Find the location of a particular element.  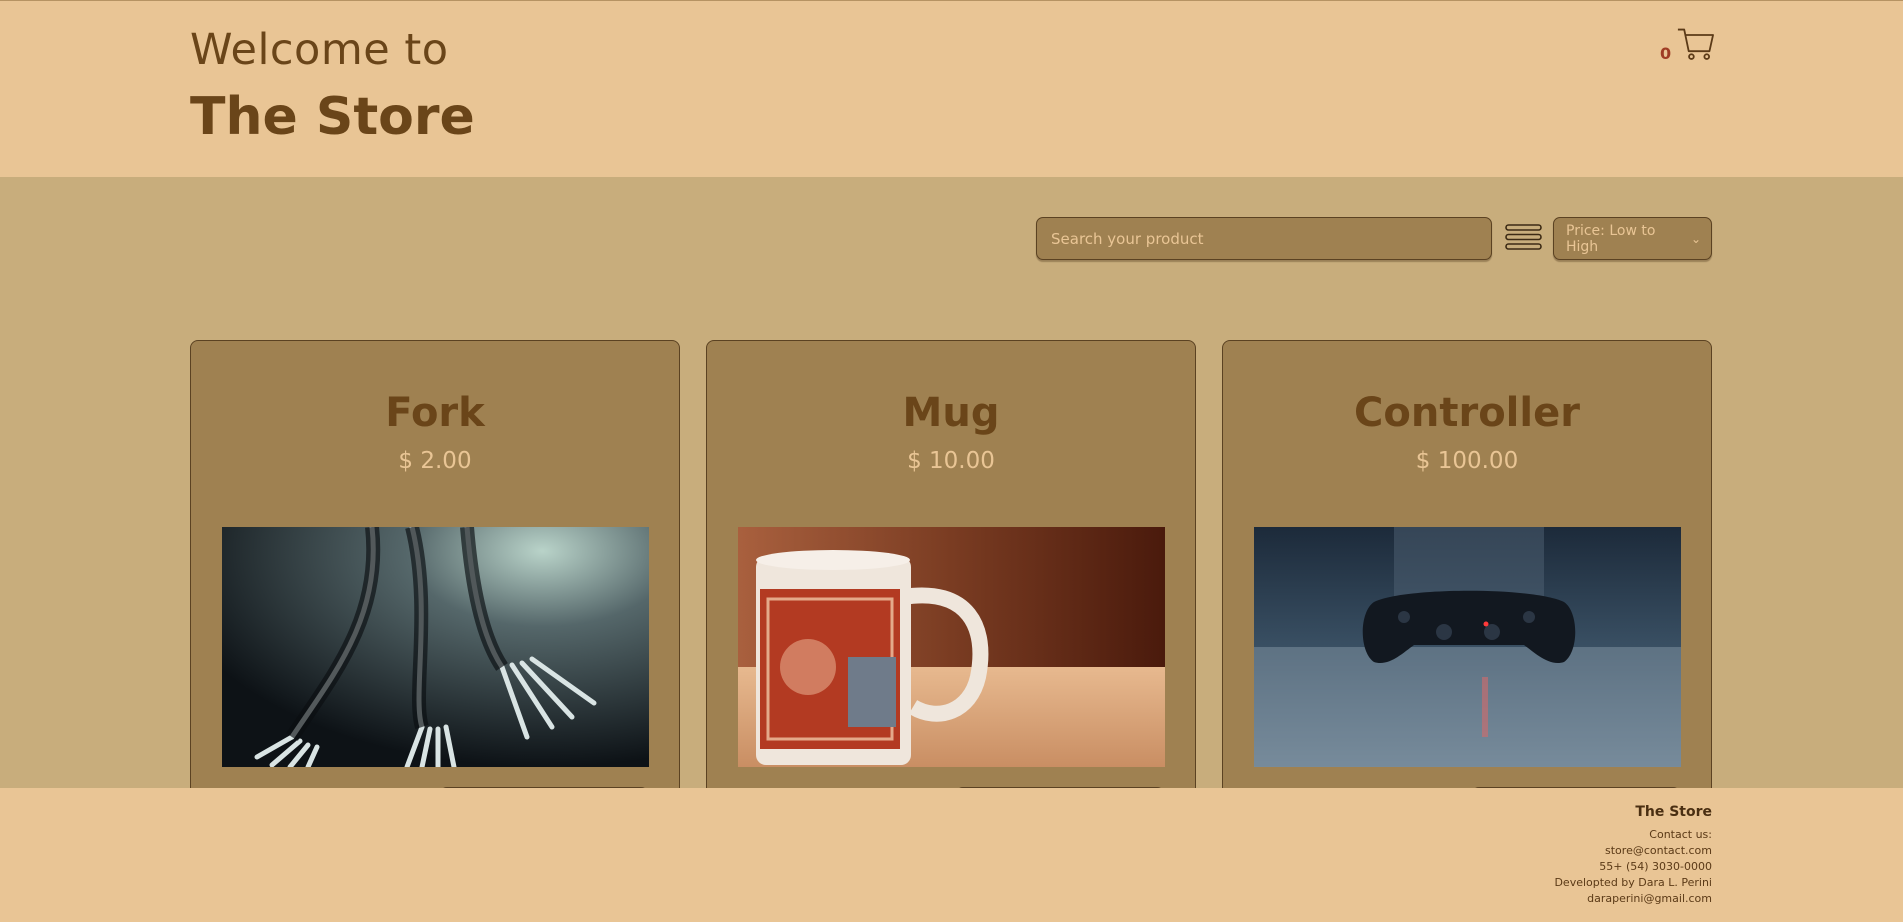

product-image-fork is located at coordinates (435, 647).